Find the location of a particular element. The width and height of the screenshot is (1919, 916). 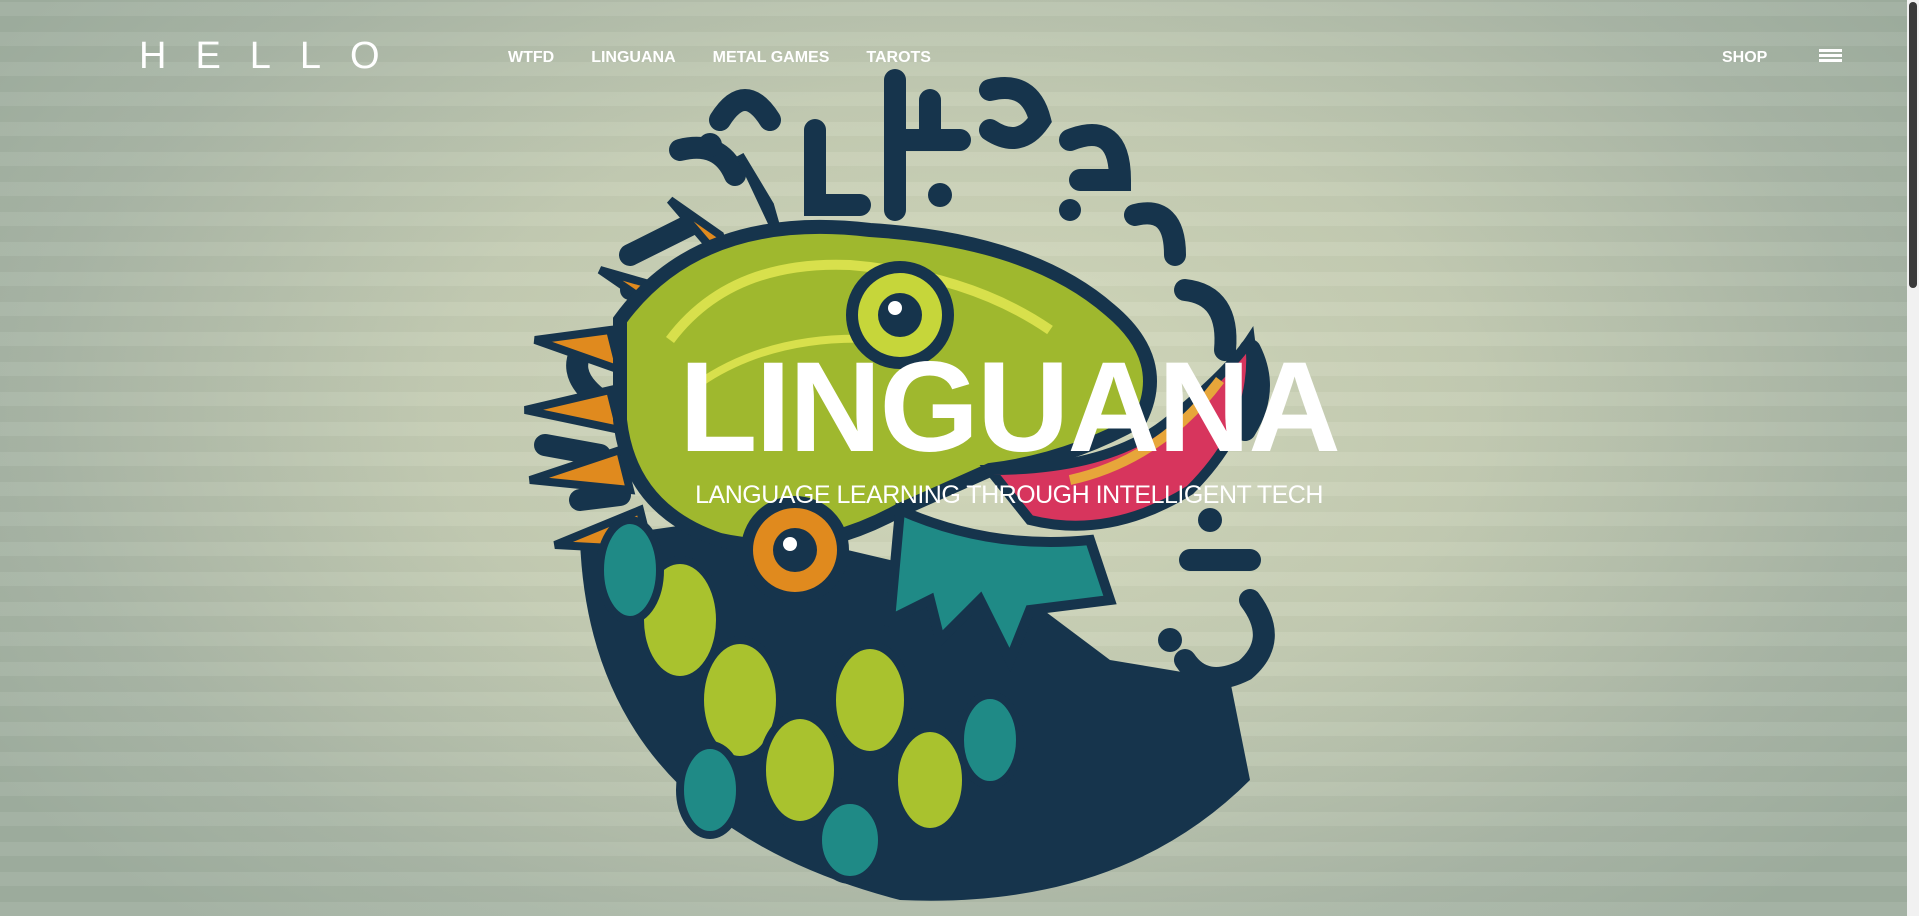

scrollbar is located at coordinates (1913, 458).